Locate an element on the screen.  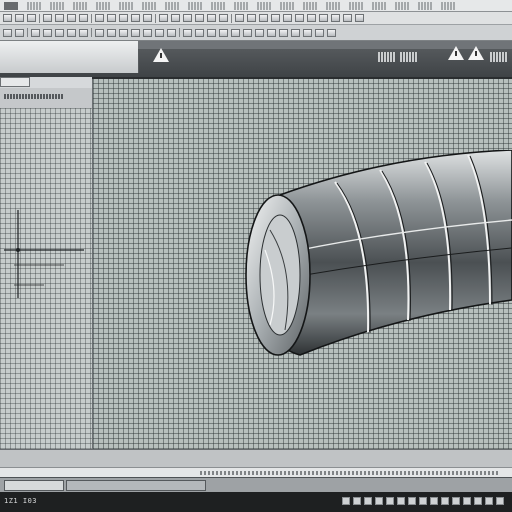
panel-header is located at coordinates (46, 98).